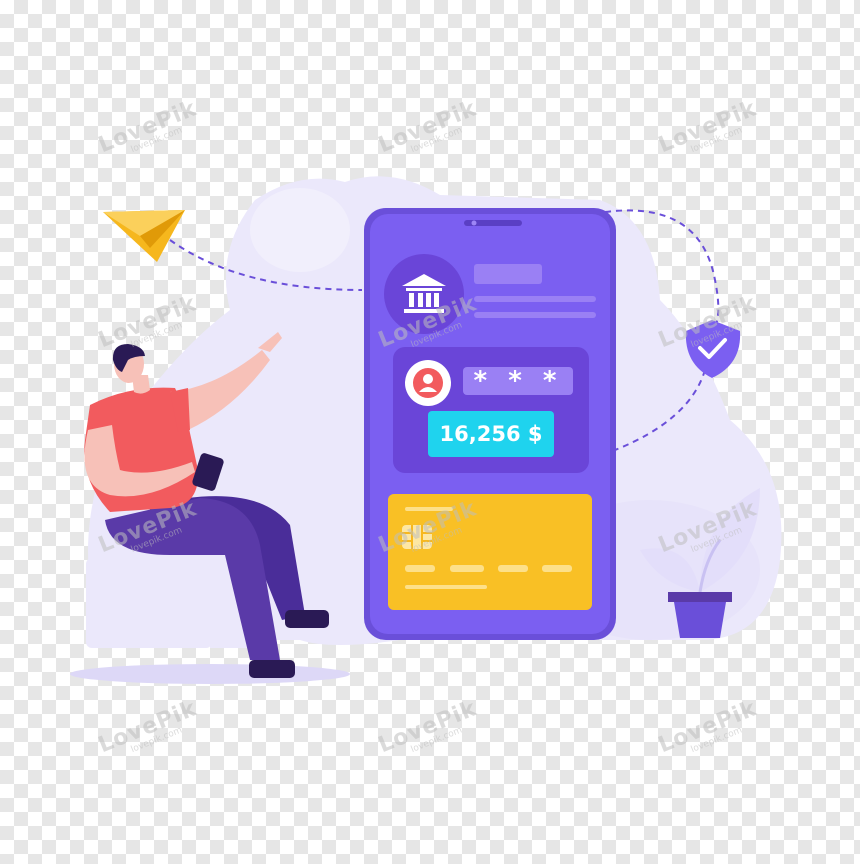 The image size is (860, 864). I want to click on bank-badge, so click(424, 294).